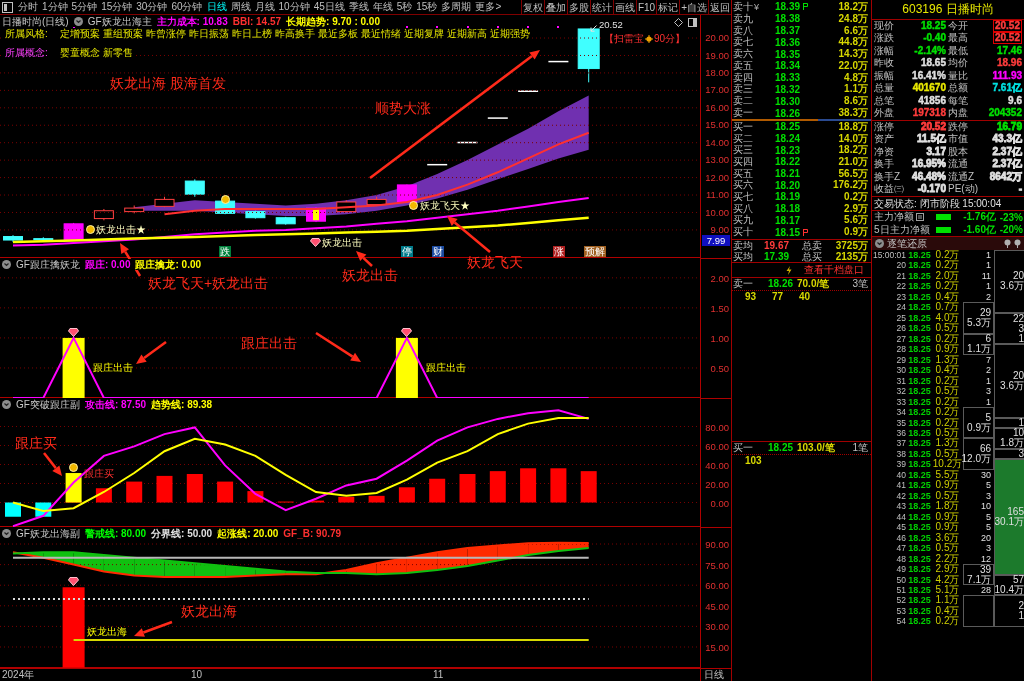 Image resolution: width=1024 pixels, height=681 pixels. Describe the element at coordinates (264, 7) in the screenshot. I see `period-tab: 月线` at that location.